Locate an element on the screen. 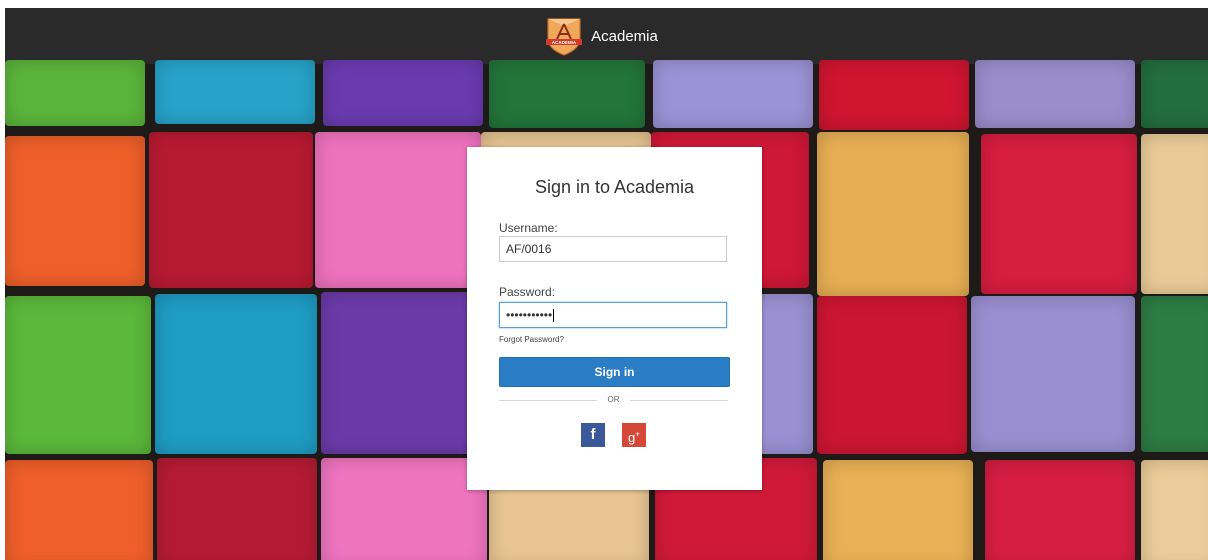  sign-in-button: Sign in is located at coordinates (614, 372).